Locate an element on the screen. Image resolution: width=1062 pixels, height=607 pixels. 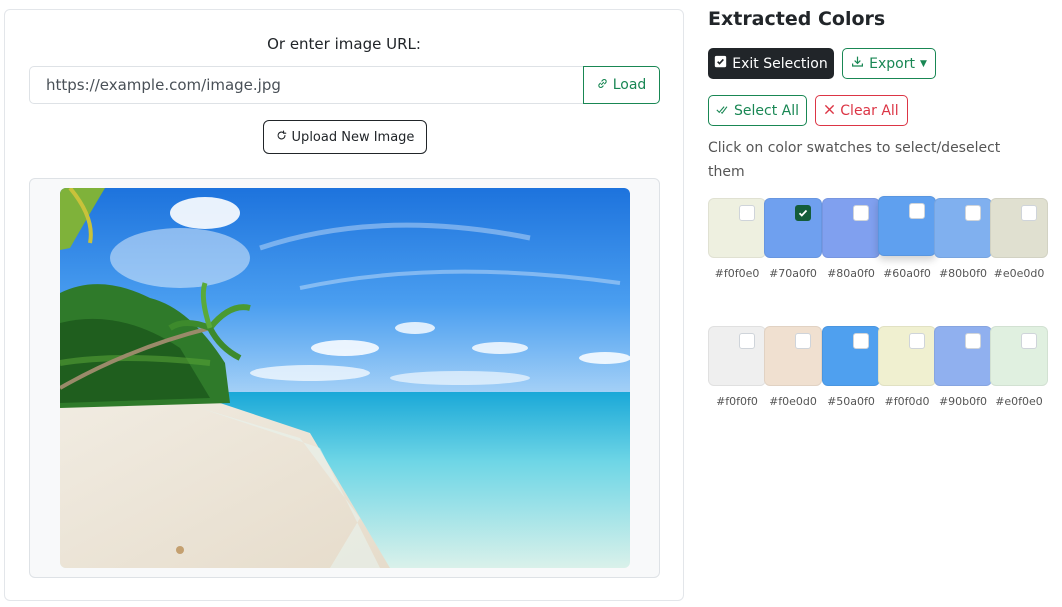
swatch-hex-label: #80b0f0 is located at coordinates (963, 273).